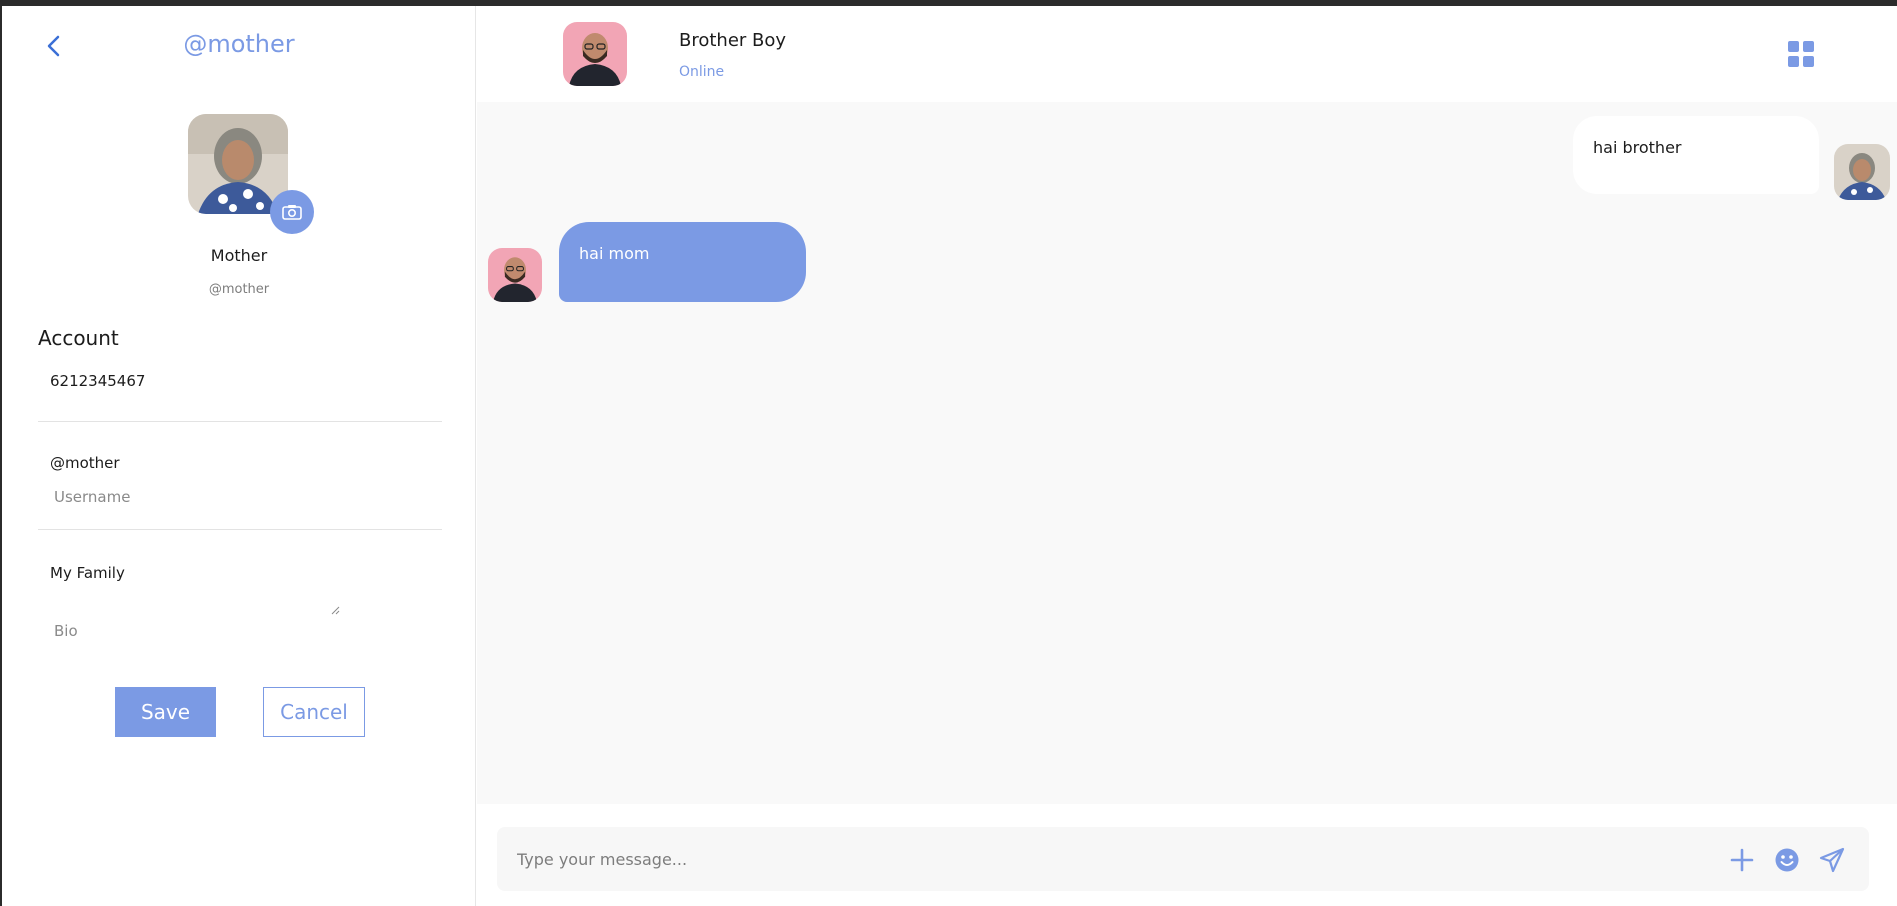 This screenshot has height=906, width=1897. Describe the element at coordinates (165, 712) in the screenshot. I see `save-button: Save` at that location.